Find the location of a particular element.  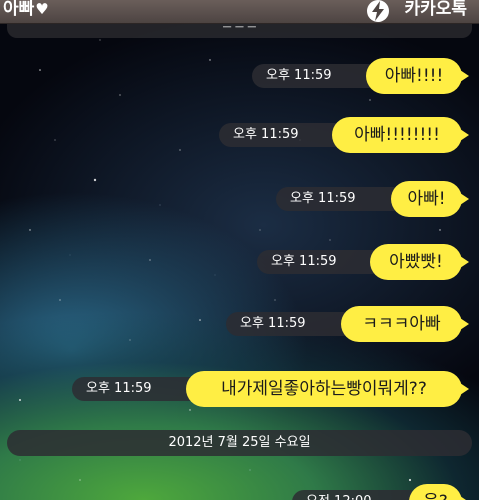

message-row: 오후 11:59 아빠!!!! is located at coordinates (239, 76).